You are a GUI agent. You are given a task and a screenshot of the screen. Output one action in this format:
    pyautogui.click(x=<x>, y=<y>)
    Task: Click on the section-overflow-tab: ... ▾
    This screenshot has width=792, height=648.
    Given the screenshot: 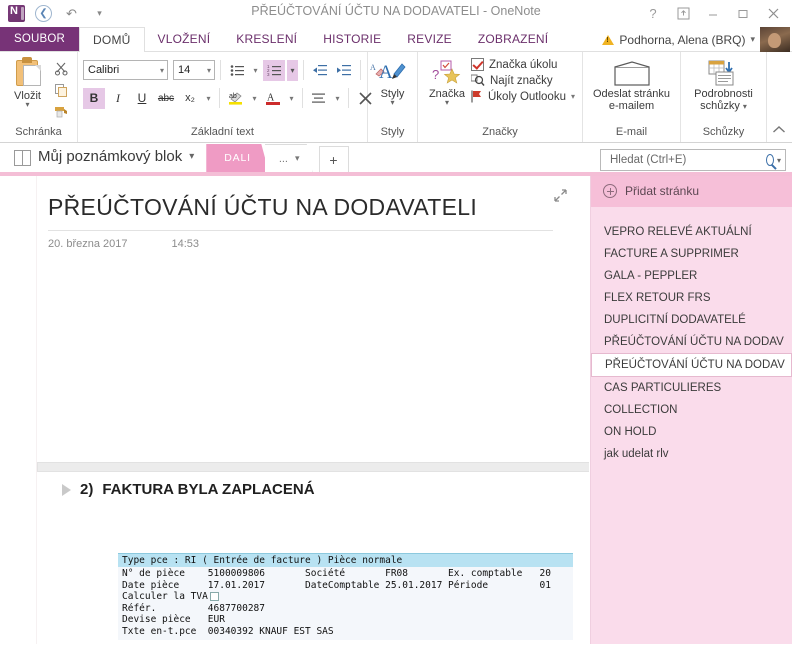 What is the action you would take?
    pyautogui.click(x=288, y=158)
    